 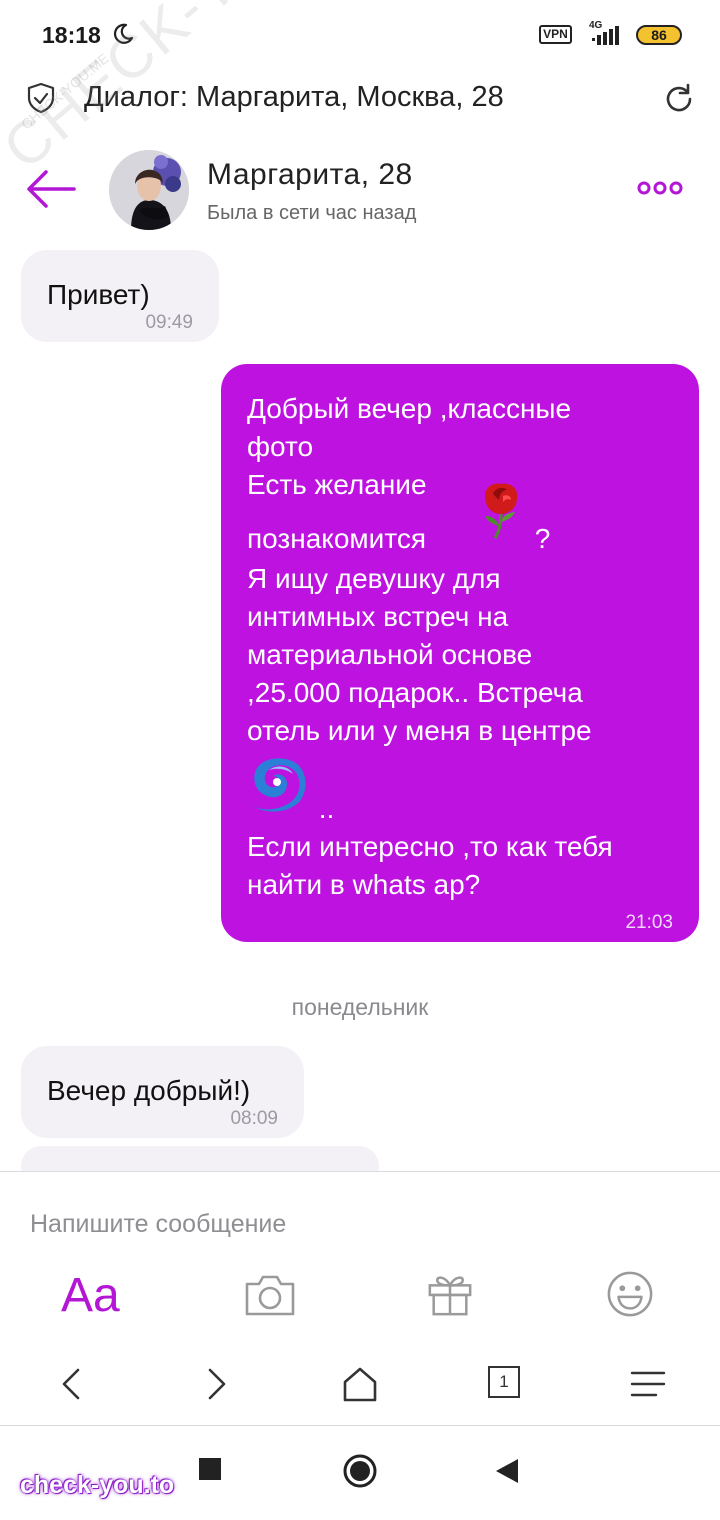 I want to click on message-input, so click(x=360, y=1224).